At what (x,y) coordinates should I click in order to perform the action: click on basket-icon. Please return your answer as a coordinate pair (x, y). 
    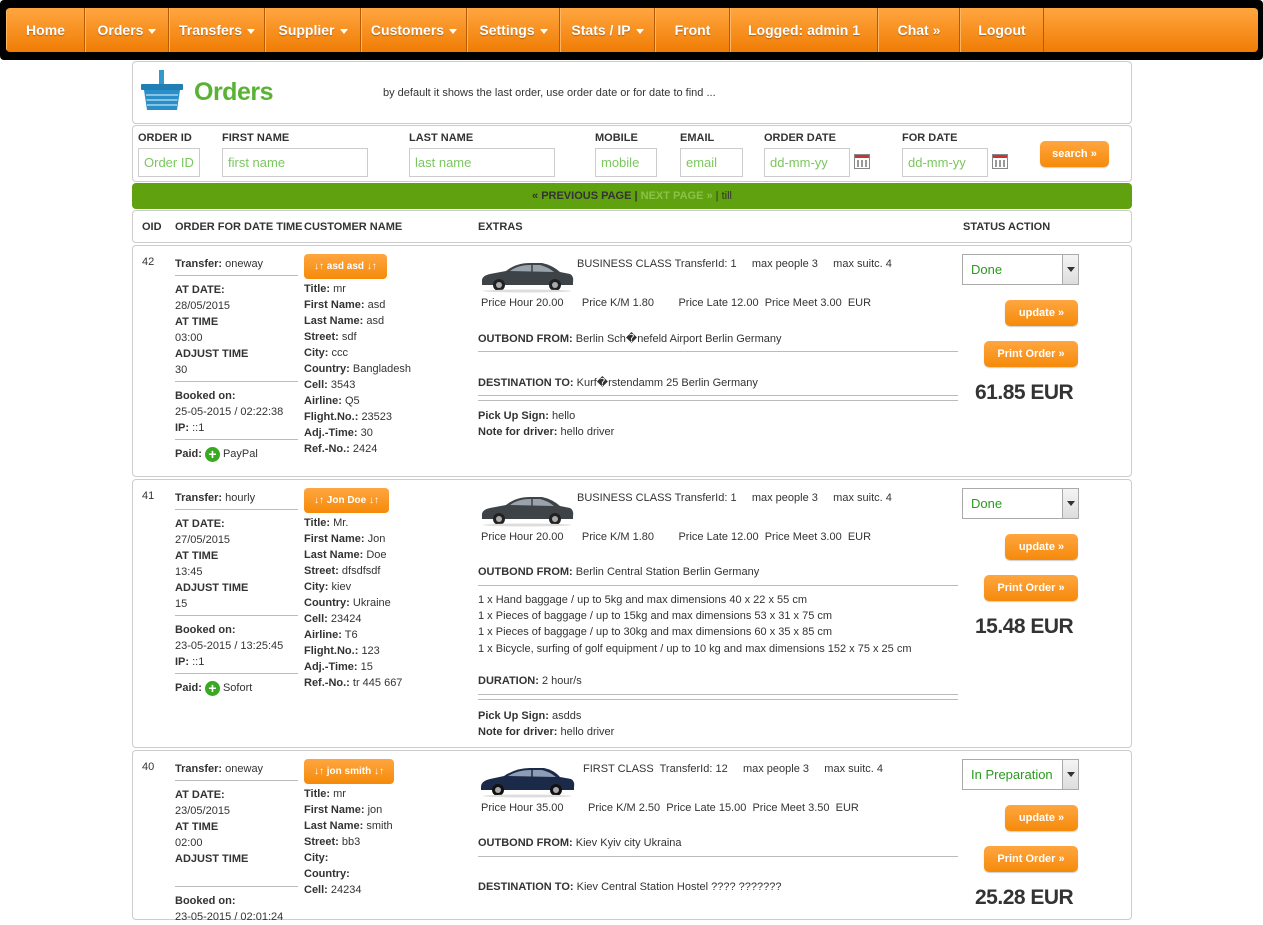
    Looking at the image, I should click on (162, 90).